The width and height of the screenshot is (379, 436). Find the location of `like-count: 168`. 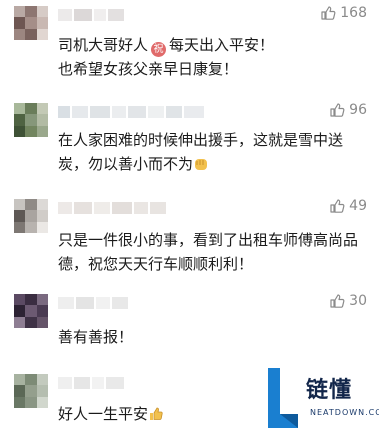

like-count: 168 is located at coordinates (353, 13).